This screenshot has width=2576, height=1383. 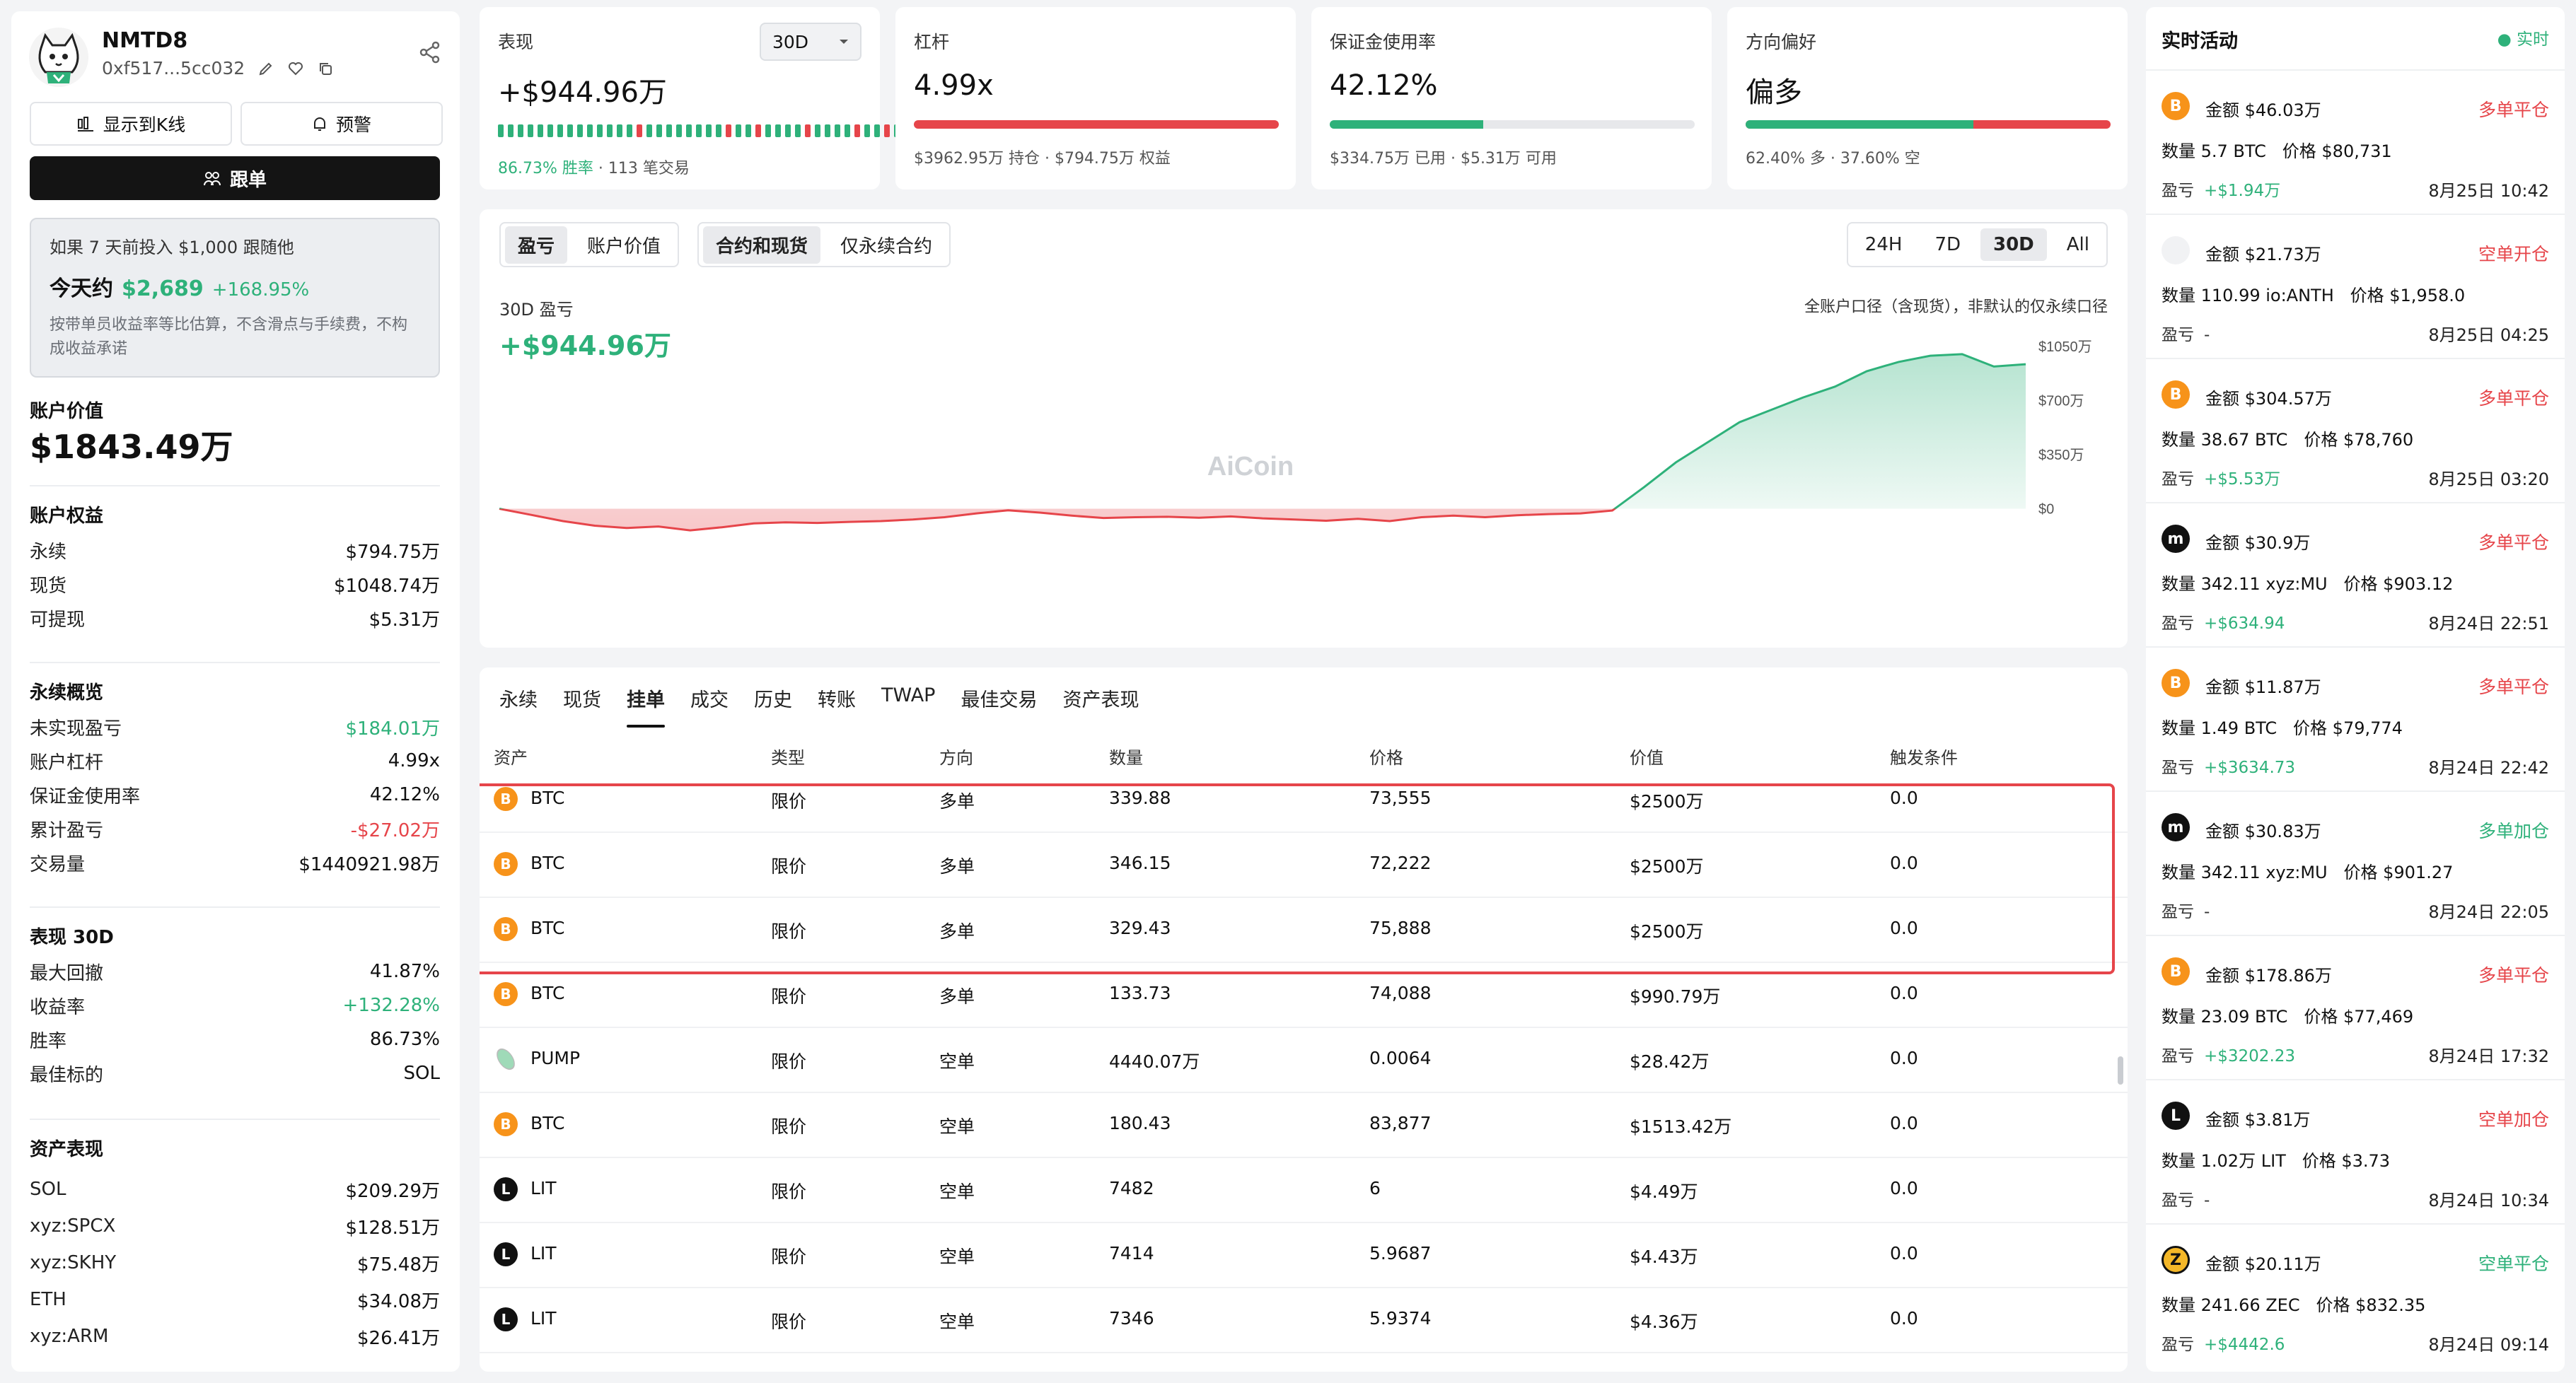 What do you see at coordinates (844, 42) in the screenshot?
I see `caret-down-icon` at bounding box center [844, 42].